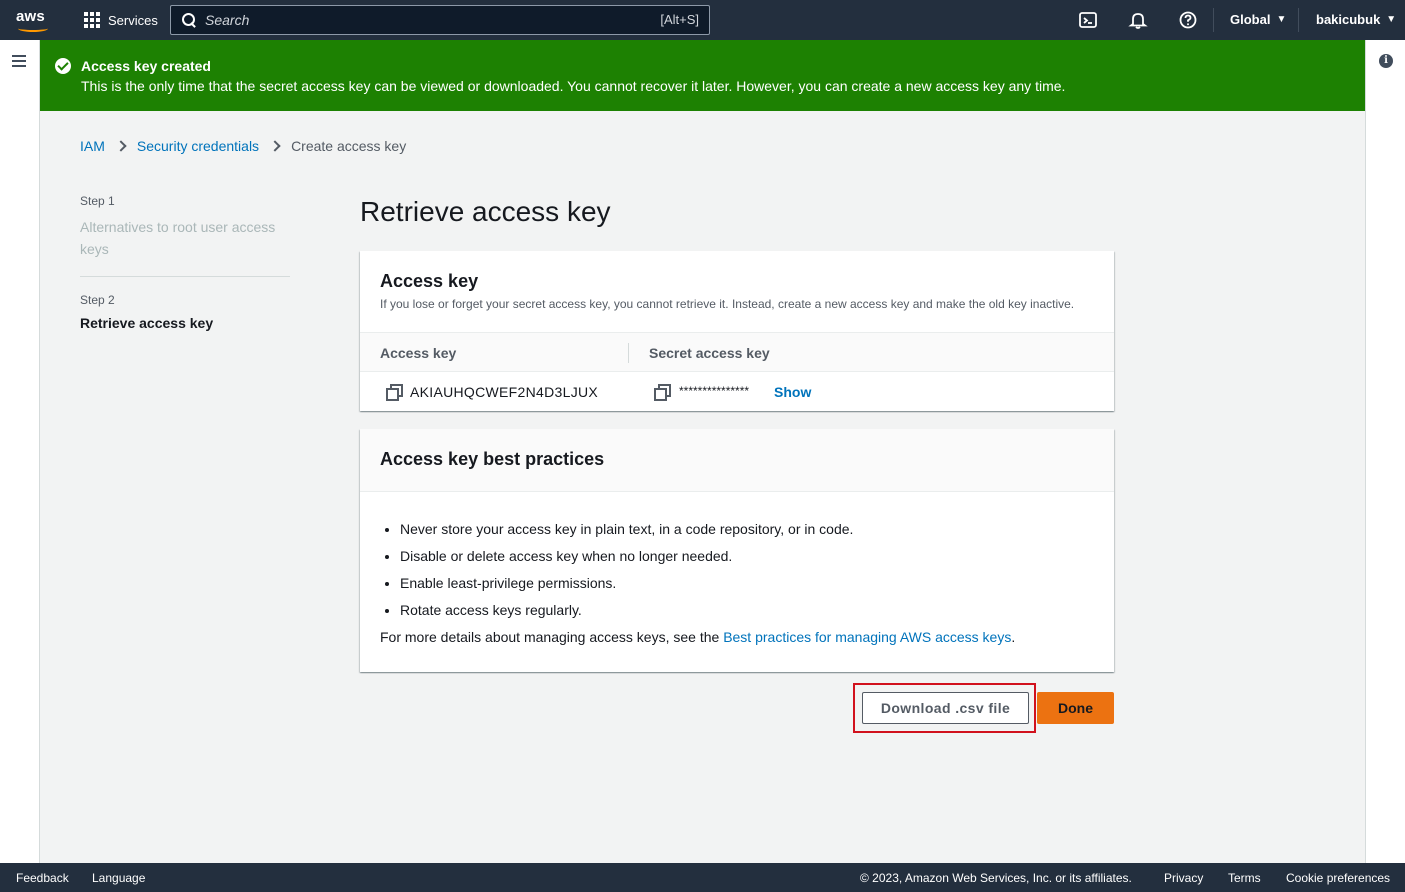 Image resolution: width=1405 pixels, height=892 pixels. What do you see at coordinates (628, 353) in the screenshot?
I see `column-divider` at bounding box center [628, 353].